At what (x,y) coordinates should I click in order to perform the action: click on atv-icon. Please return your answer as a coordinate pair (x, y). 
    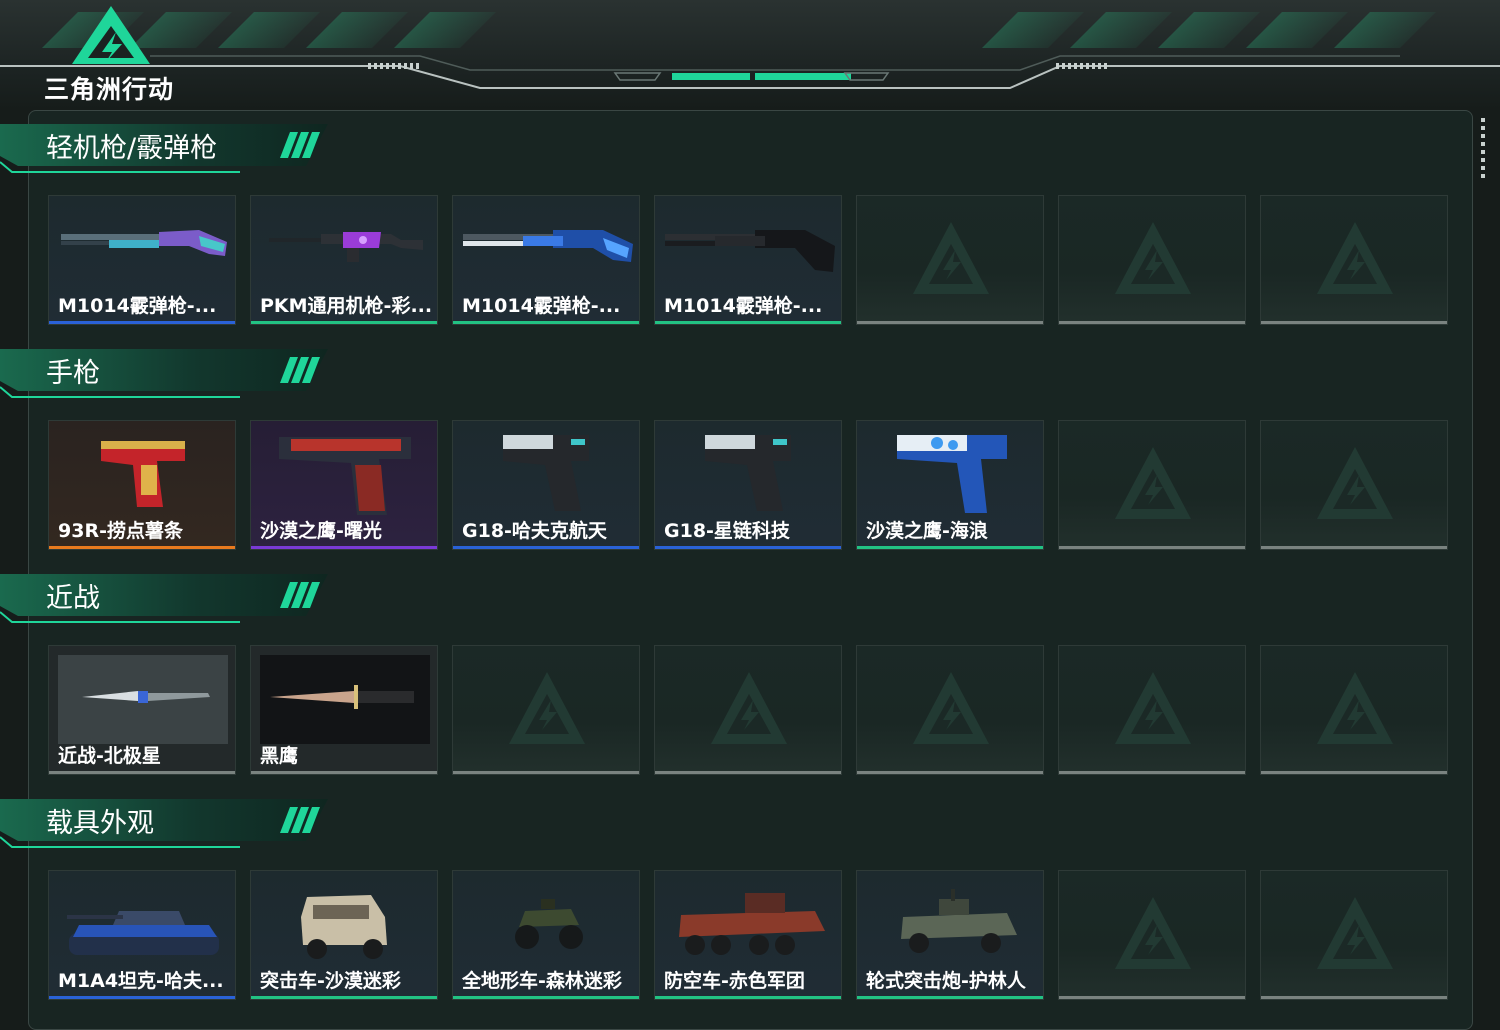
    Looking at the image, I should click on (549, 924).